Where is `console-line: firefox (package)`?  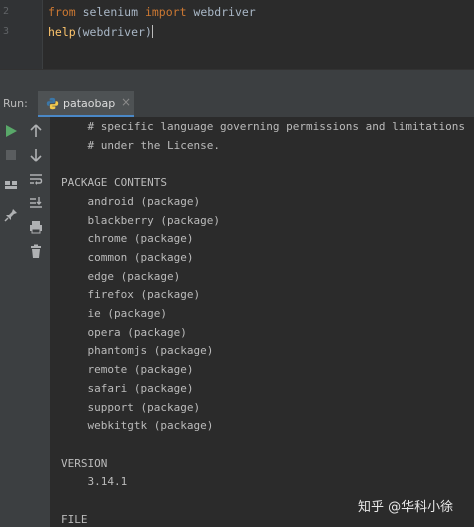 console-line: firefox (package) is located at coordinates (131, 295).